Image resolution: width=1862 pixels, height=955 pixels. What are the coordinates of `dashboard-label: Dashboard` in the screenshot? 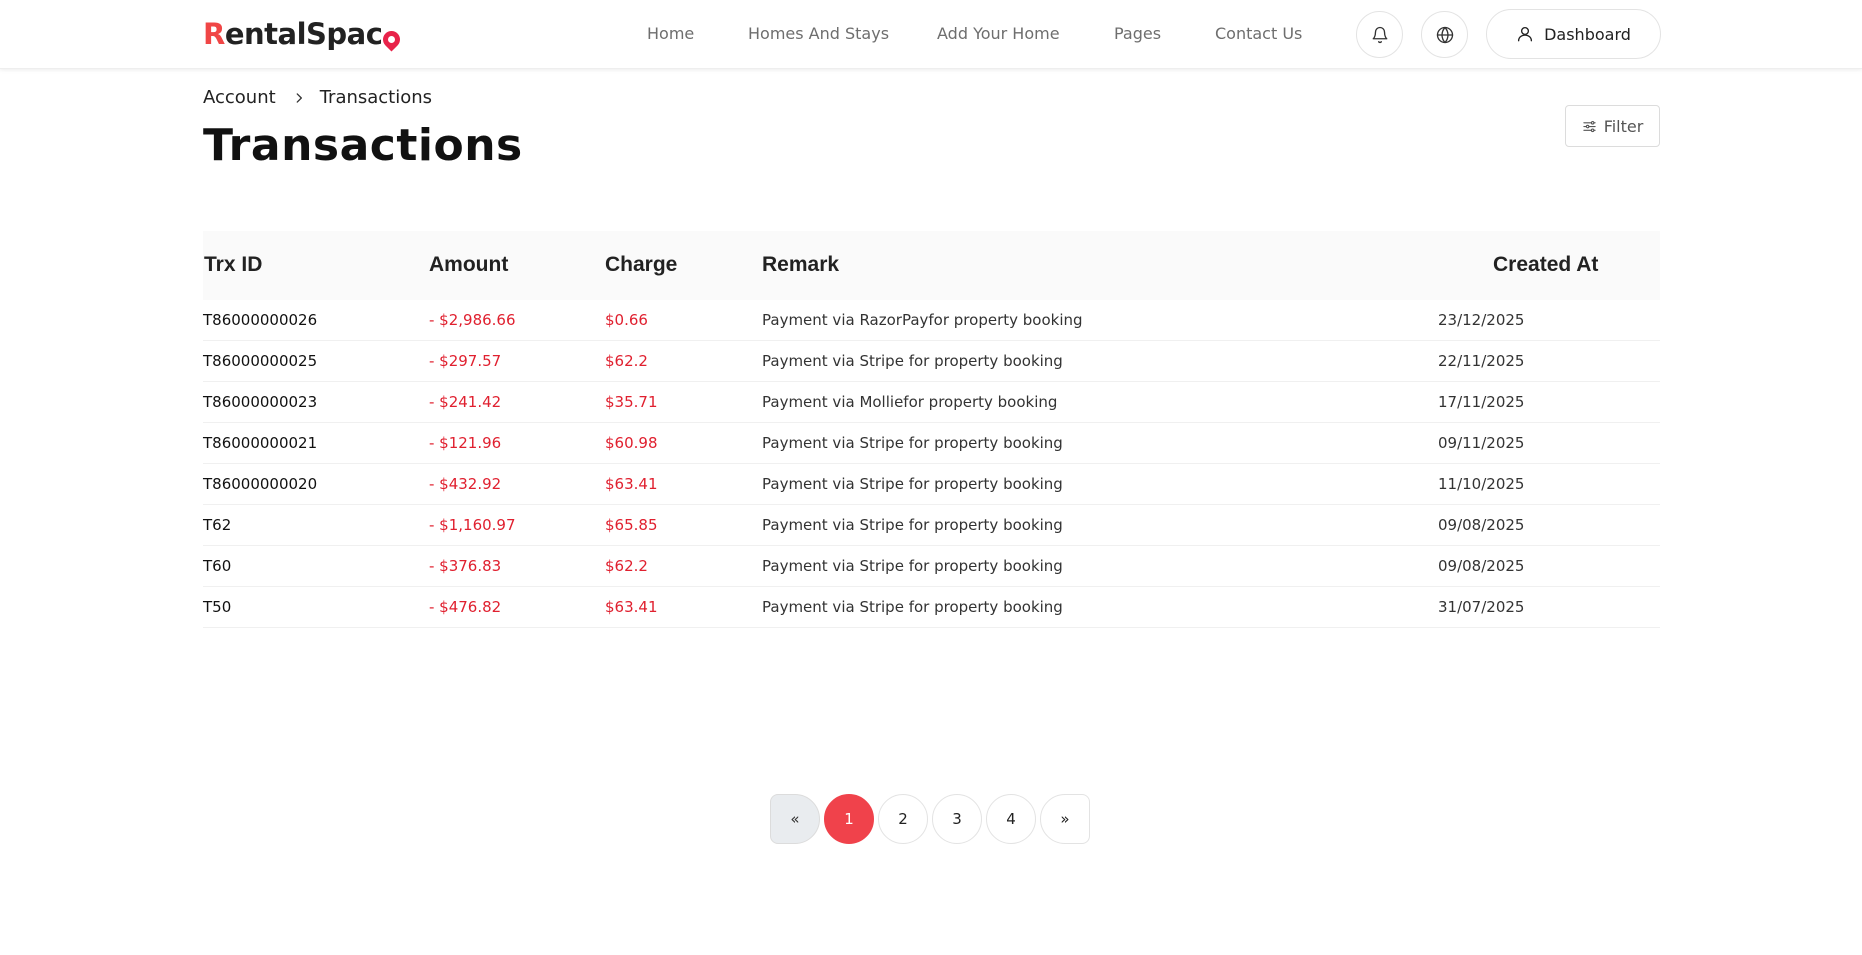 It's located at (1587, 34).